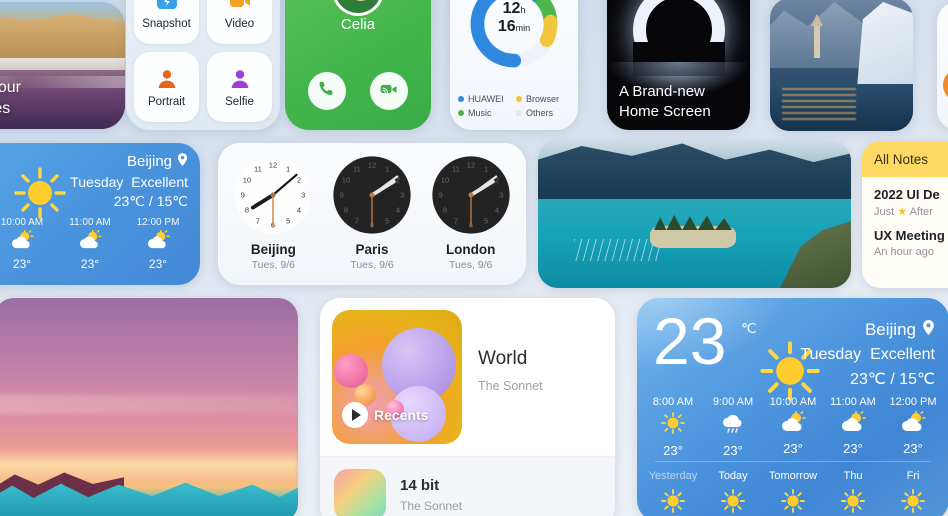  What do you see at coordinates (149, 407) in the screenshot?
I see `photo-widget-sunset-icebergs` at bounding box center [149, 407].